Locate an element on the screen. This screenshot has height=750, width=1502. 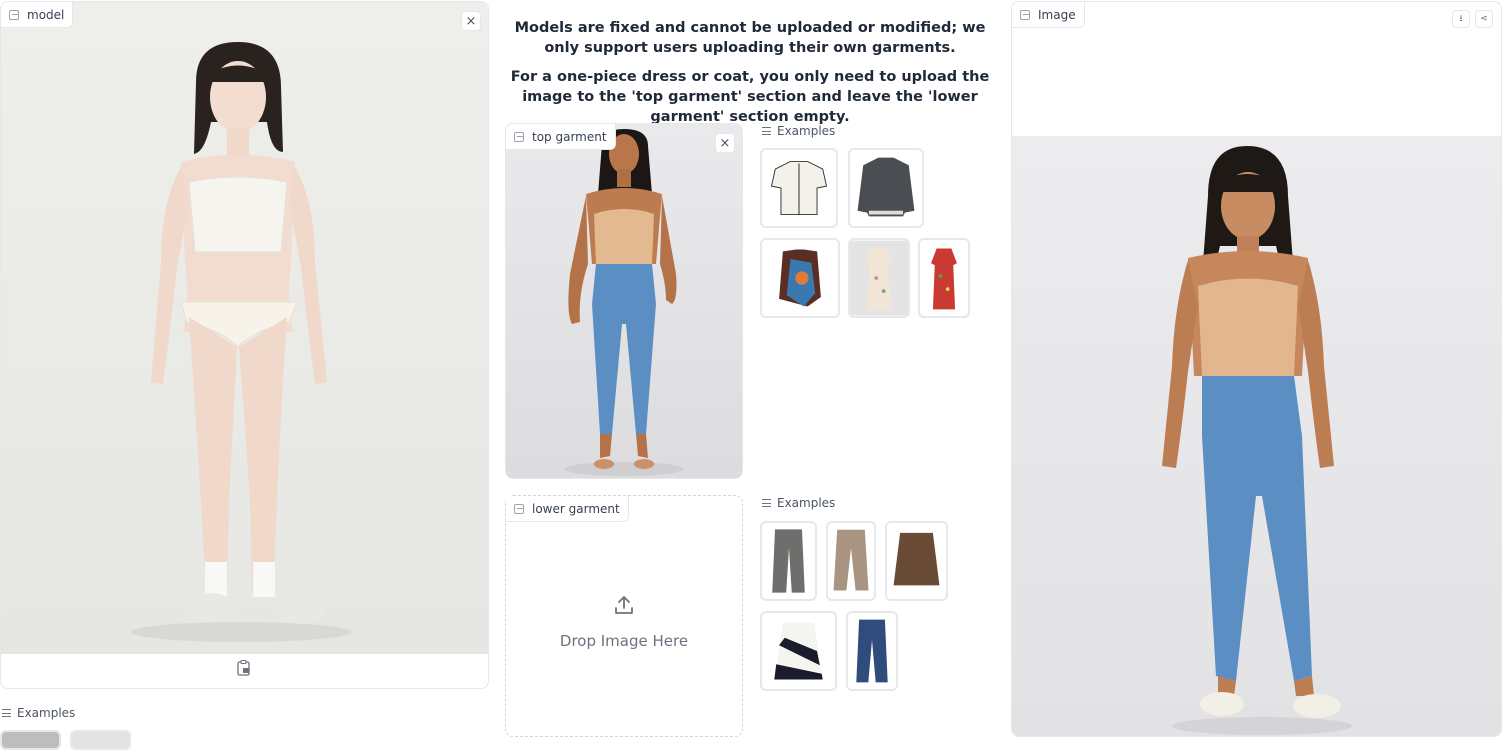
top-example-red-dress is located at coordinates (944, 278).